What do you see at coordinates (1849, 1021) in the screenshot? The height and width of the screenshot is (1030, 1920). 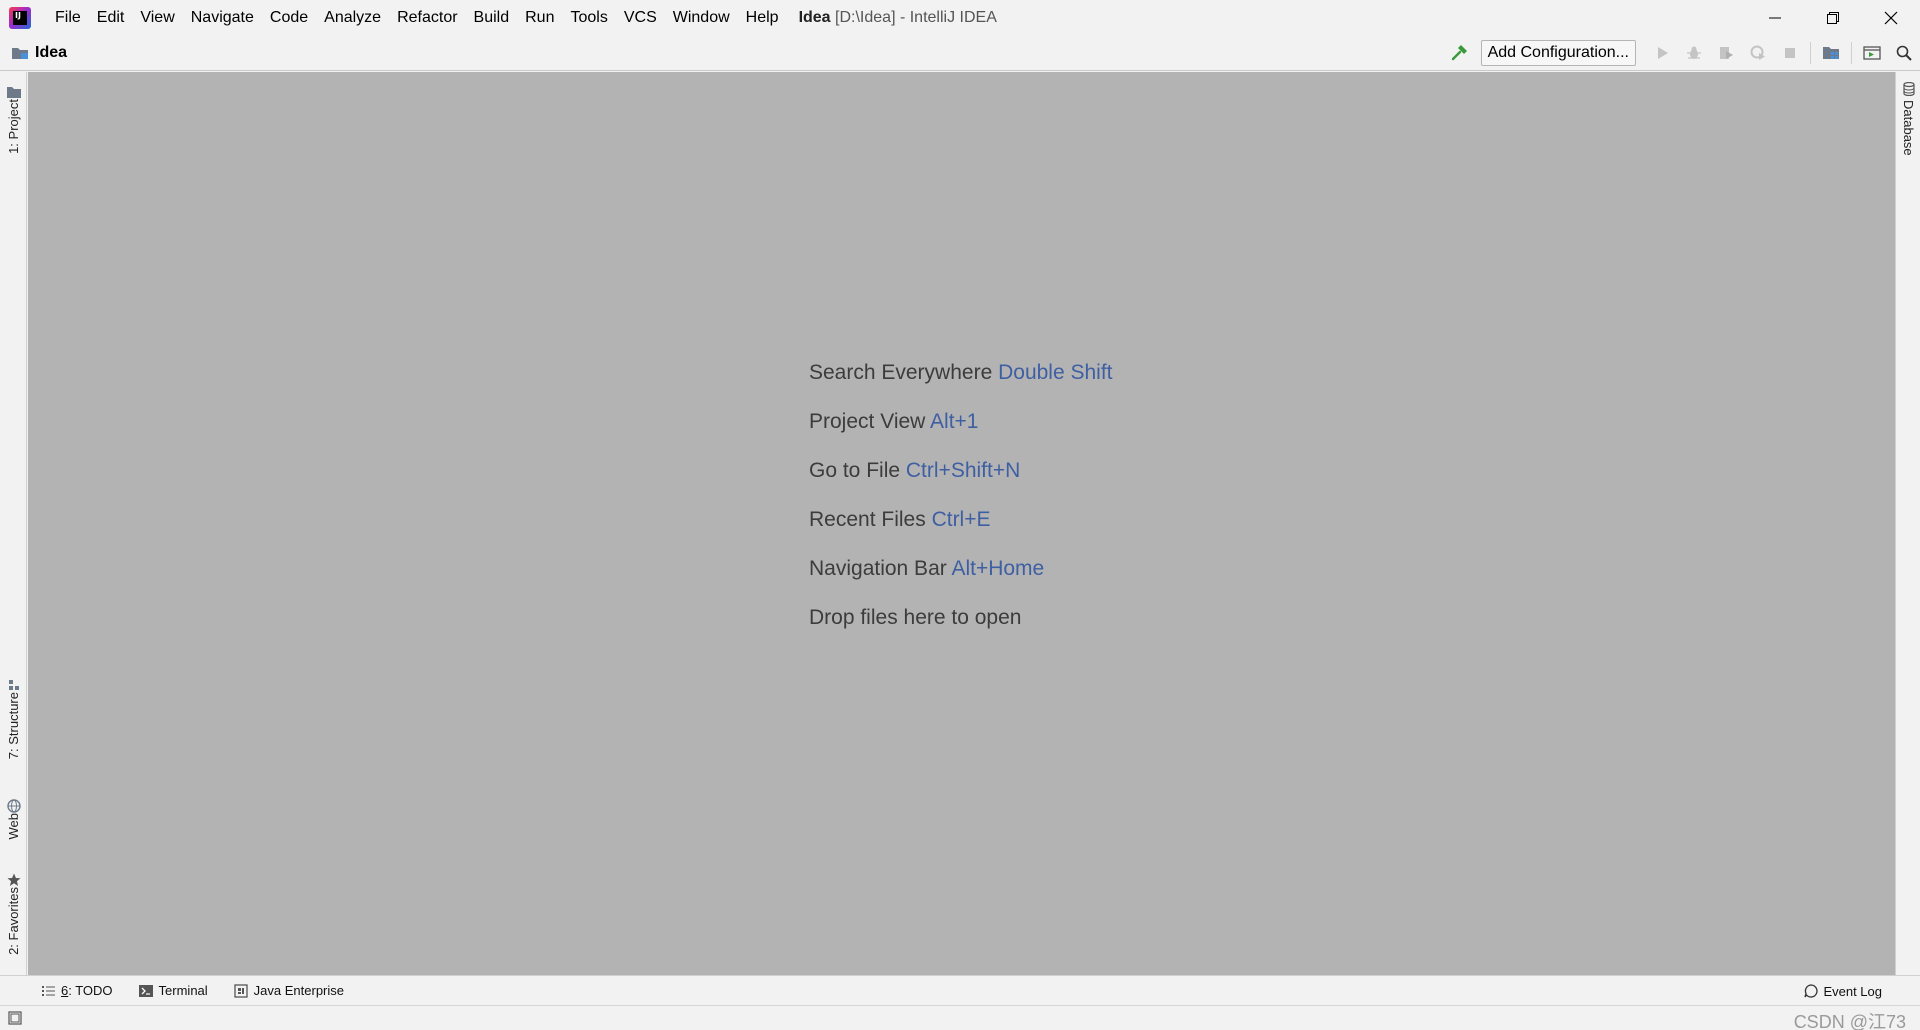 I see `watermark-text: CSDN @江73` at bounding box center [1849, 1021].